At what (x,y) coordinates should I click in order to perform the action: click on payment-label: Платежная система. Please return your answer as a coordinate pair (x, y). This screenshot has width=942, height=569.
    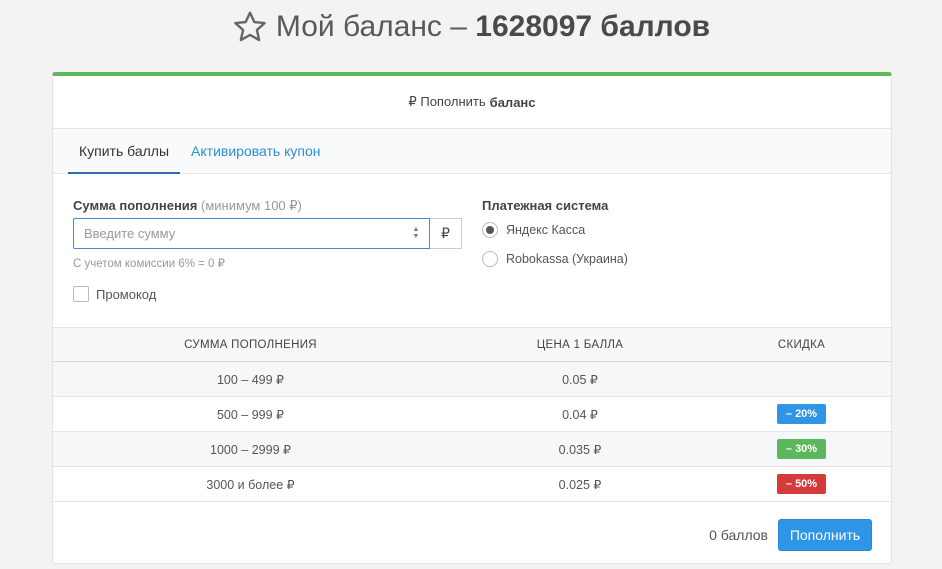
    Looking at the image, I should click on (545, 205).